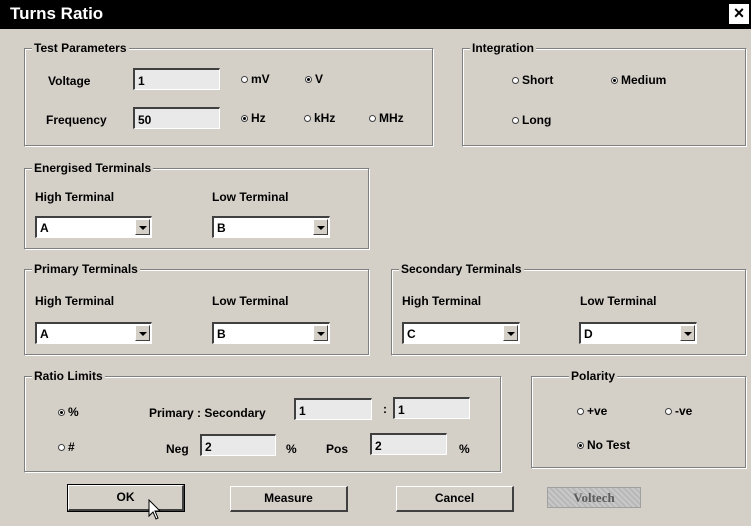 This screenshot has height=526, width=751. I want to click on pos-label: Pos, so click(337, 449).